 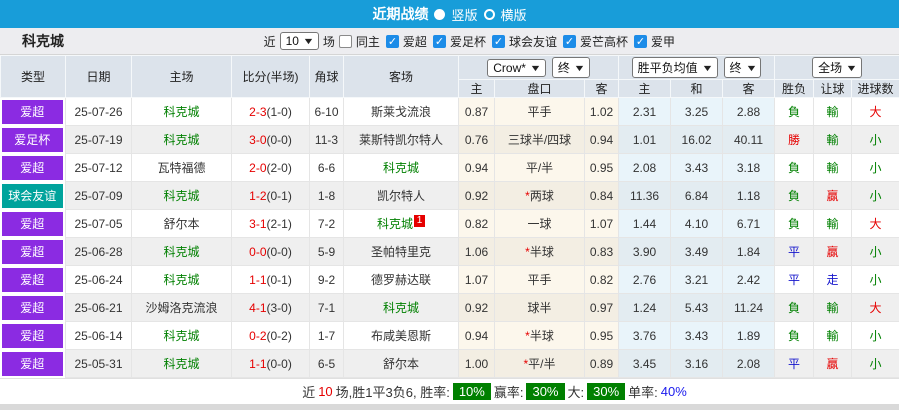 I want to click on rank-badge: 1, so click(x=419, y=221).